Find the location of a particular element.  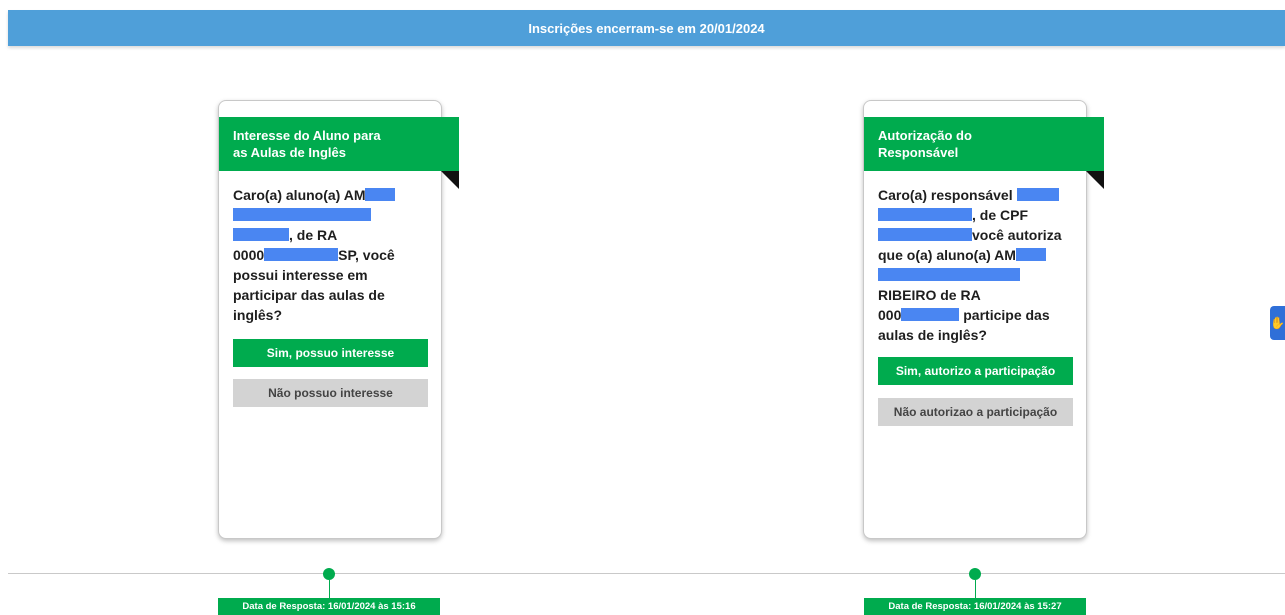

question-text: inglês? is located at coordinates (258, 315).